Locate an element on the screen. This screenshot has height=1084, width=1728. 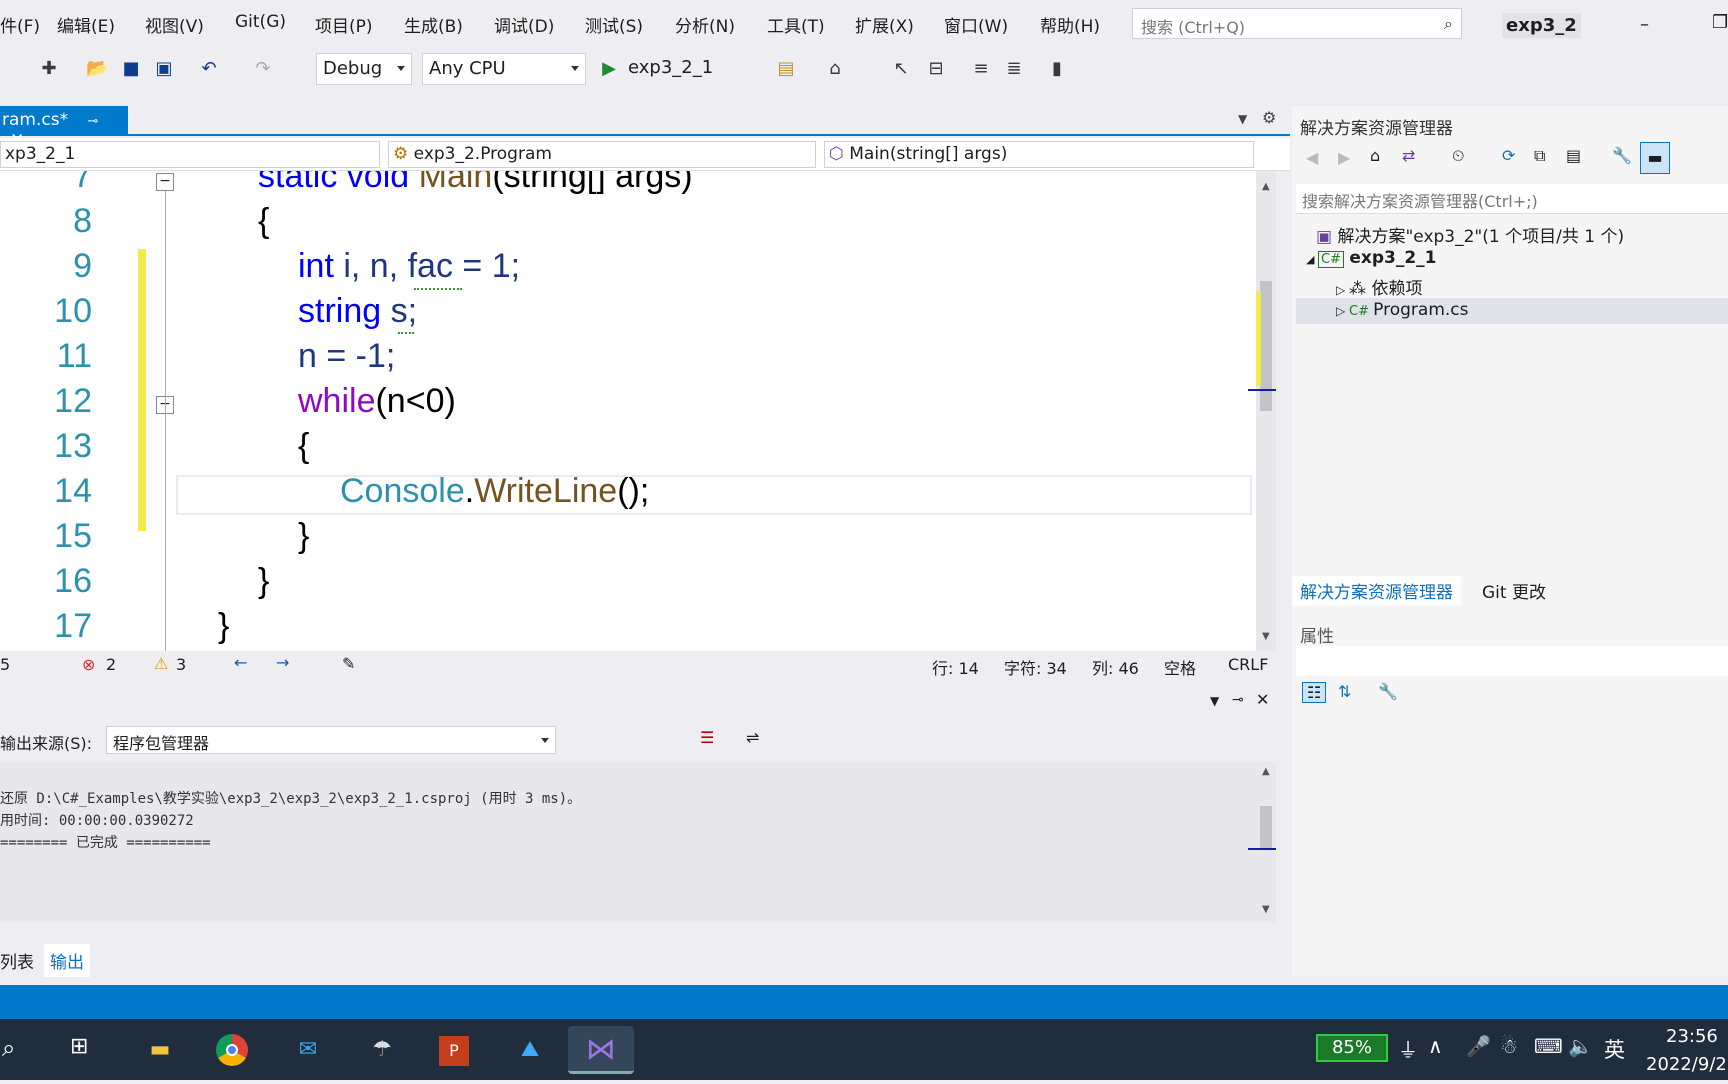
minimize-icon: – is located at coordinates (1644, 24).